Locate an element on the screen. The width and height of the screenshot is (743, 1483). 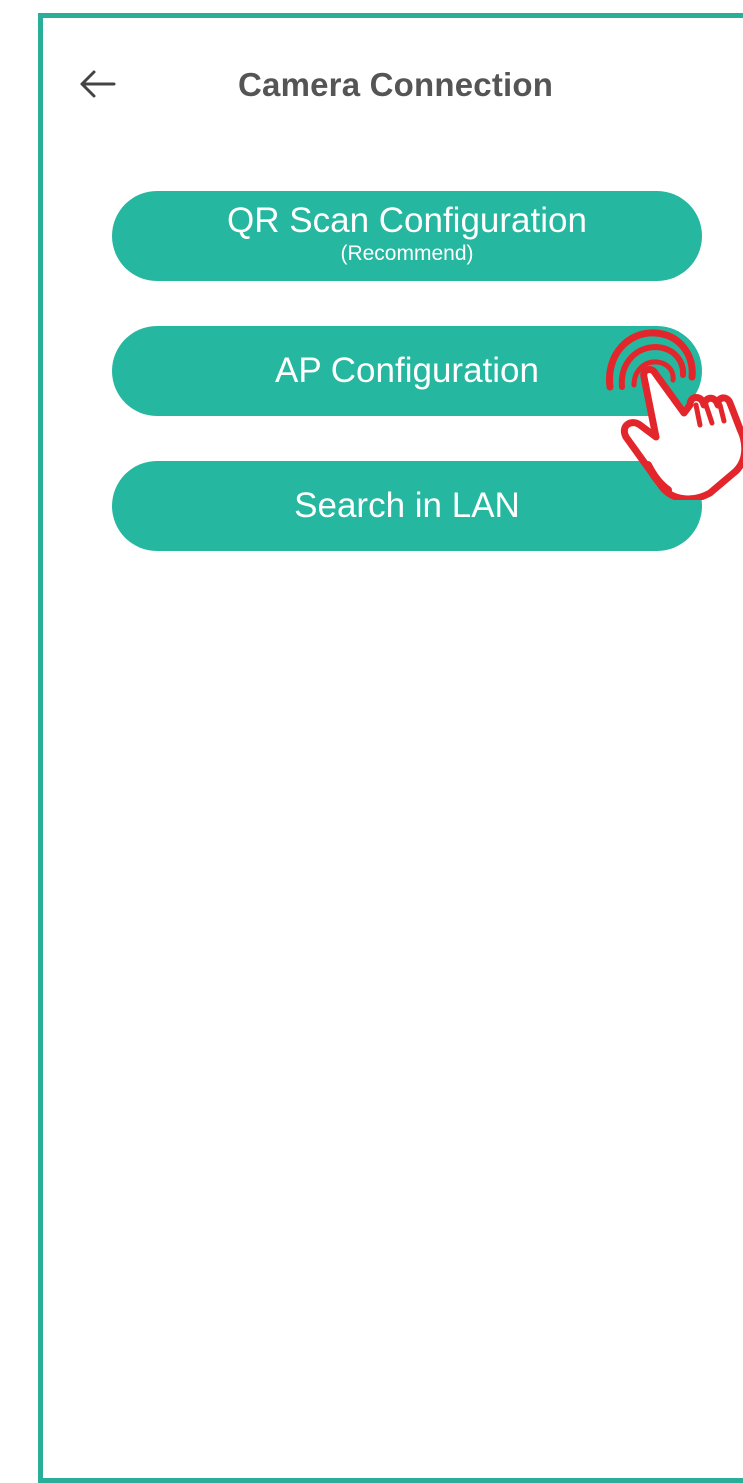
arrow-left-icon is located at coordinates (98, 84).